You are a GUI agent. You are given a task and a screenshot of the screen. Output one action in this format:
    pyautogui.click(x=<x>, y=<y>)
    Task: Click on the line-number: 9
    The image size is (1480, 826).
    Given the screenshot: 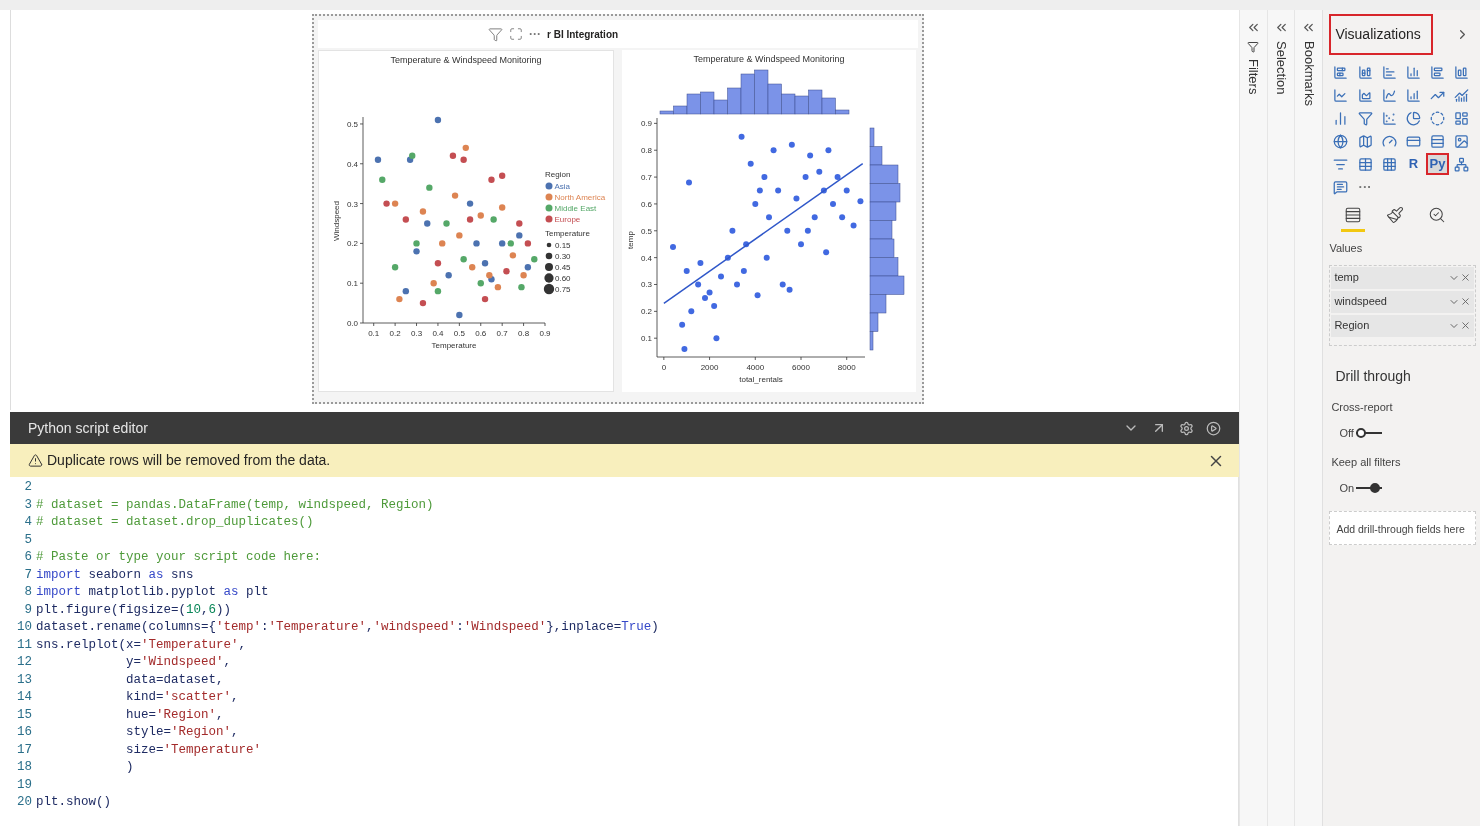 What is the action you would take?
    pyautogui.click(x=27, y=610)
    